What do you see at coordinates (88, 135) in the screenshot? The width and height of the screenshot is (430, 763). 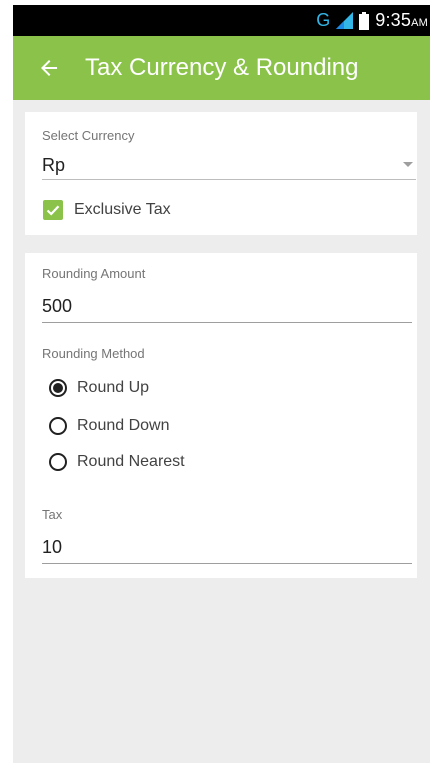 I see `select-currency-label: Select Currency` at bounding box center [88, 135].